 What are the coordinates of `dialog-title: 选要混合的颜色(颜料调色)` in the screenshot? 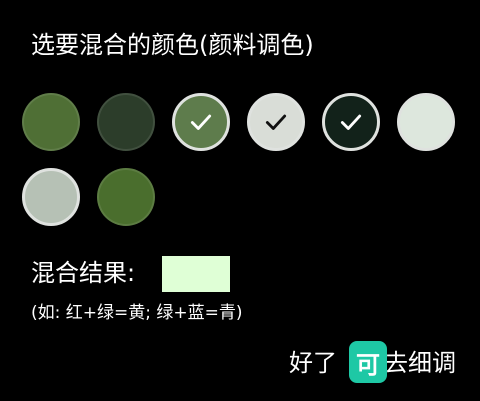 It's located at (172, 45).